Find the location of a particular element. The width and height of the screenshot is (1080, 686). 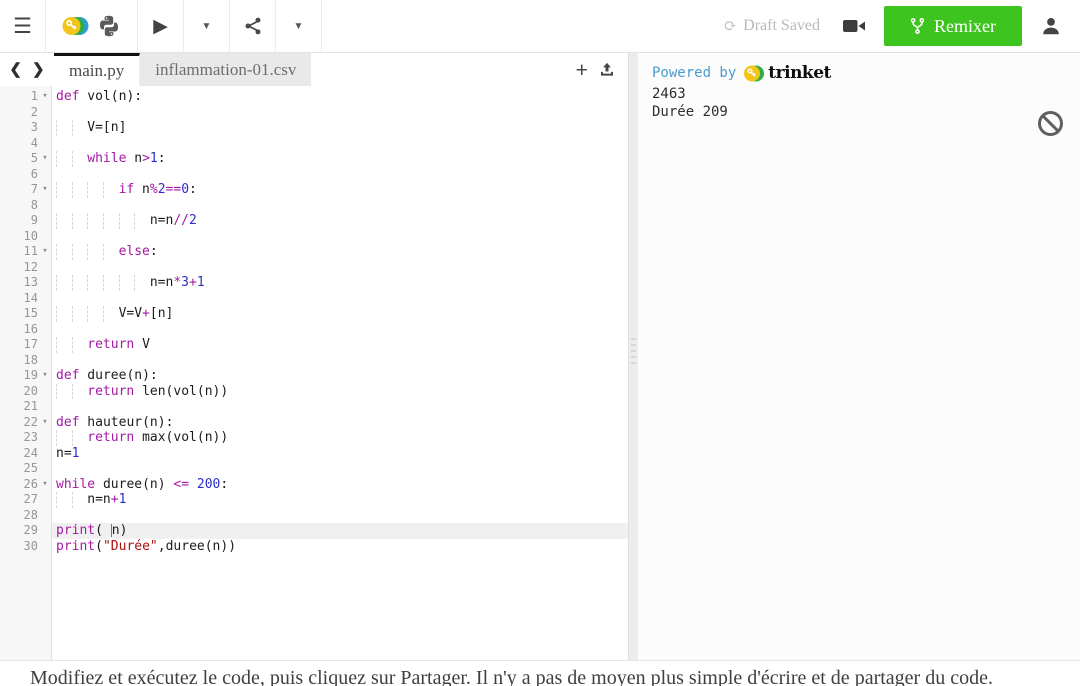

code-token: print is located at coordinates (76, 546).